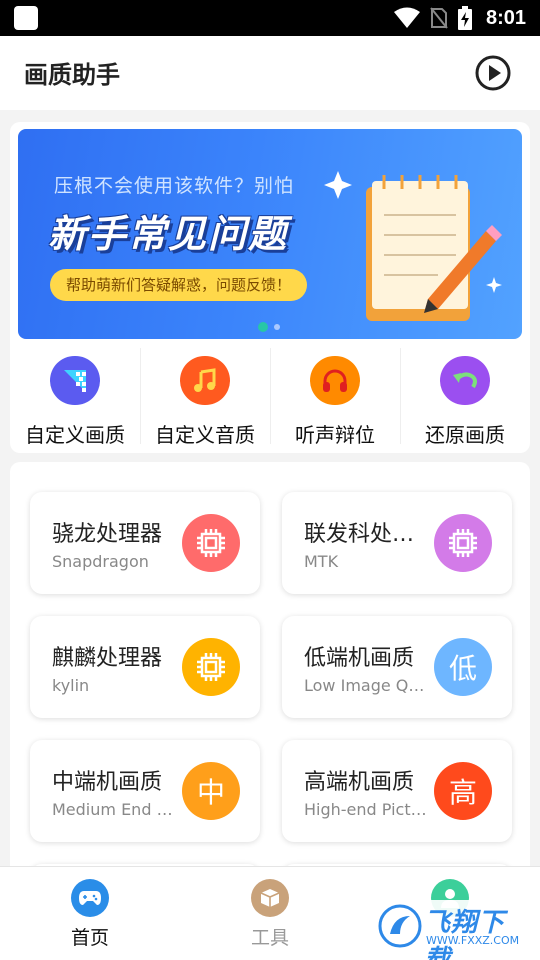 The image size is (540, 960). I want to click on high-badge-icon: 高, so click(463, 791).